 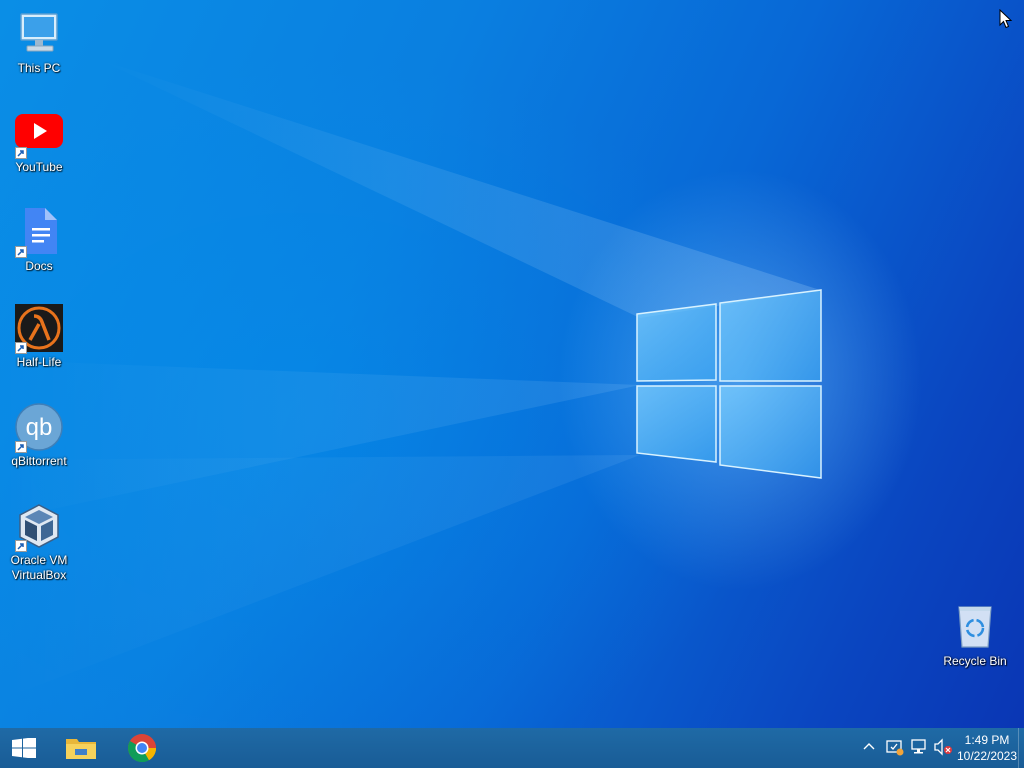 I want to click on desktop-icon-label: YouTube, so click(x=39, y=167).